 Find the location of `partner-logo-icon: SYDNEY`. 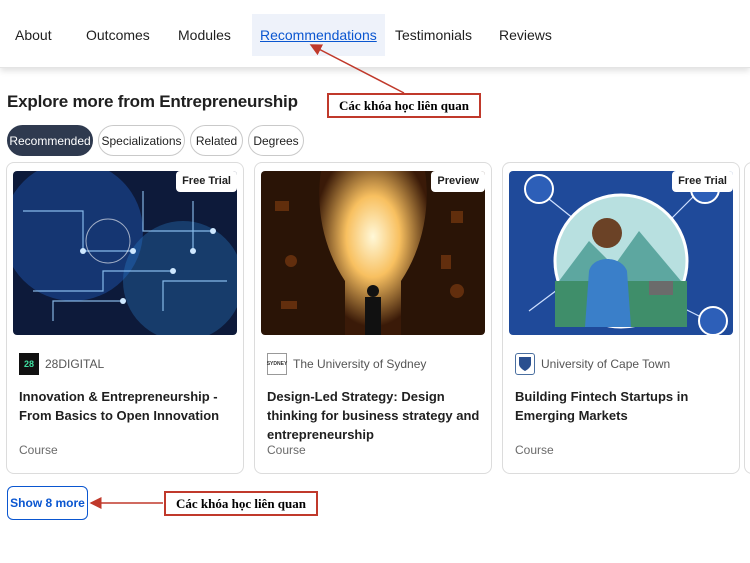

partner-logo-icon: SYDNEY is located at coordinates (277, 364).